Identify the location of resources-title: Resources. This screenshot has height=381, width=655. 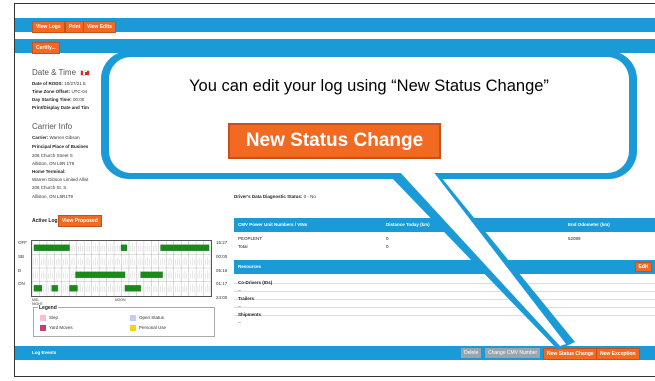
(250, 266).